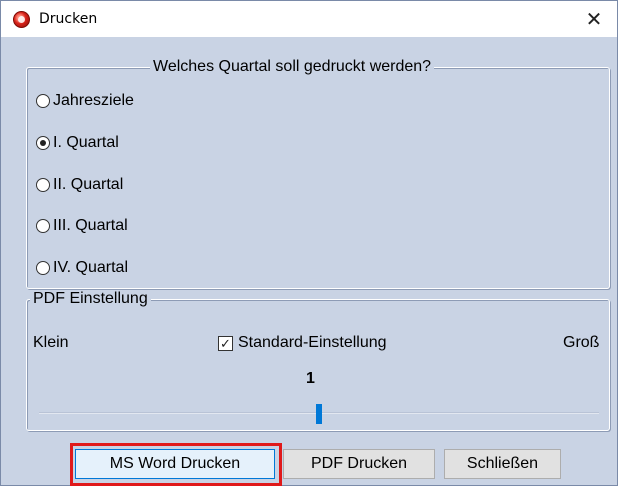  What do you see at coordinates (43, 143) in the screenshot?
I see `radio-checked-icon` at bounding box center [43, 143].